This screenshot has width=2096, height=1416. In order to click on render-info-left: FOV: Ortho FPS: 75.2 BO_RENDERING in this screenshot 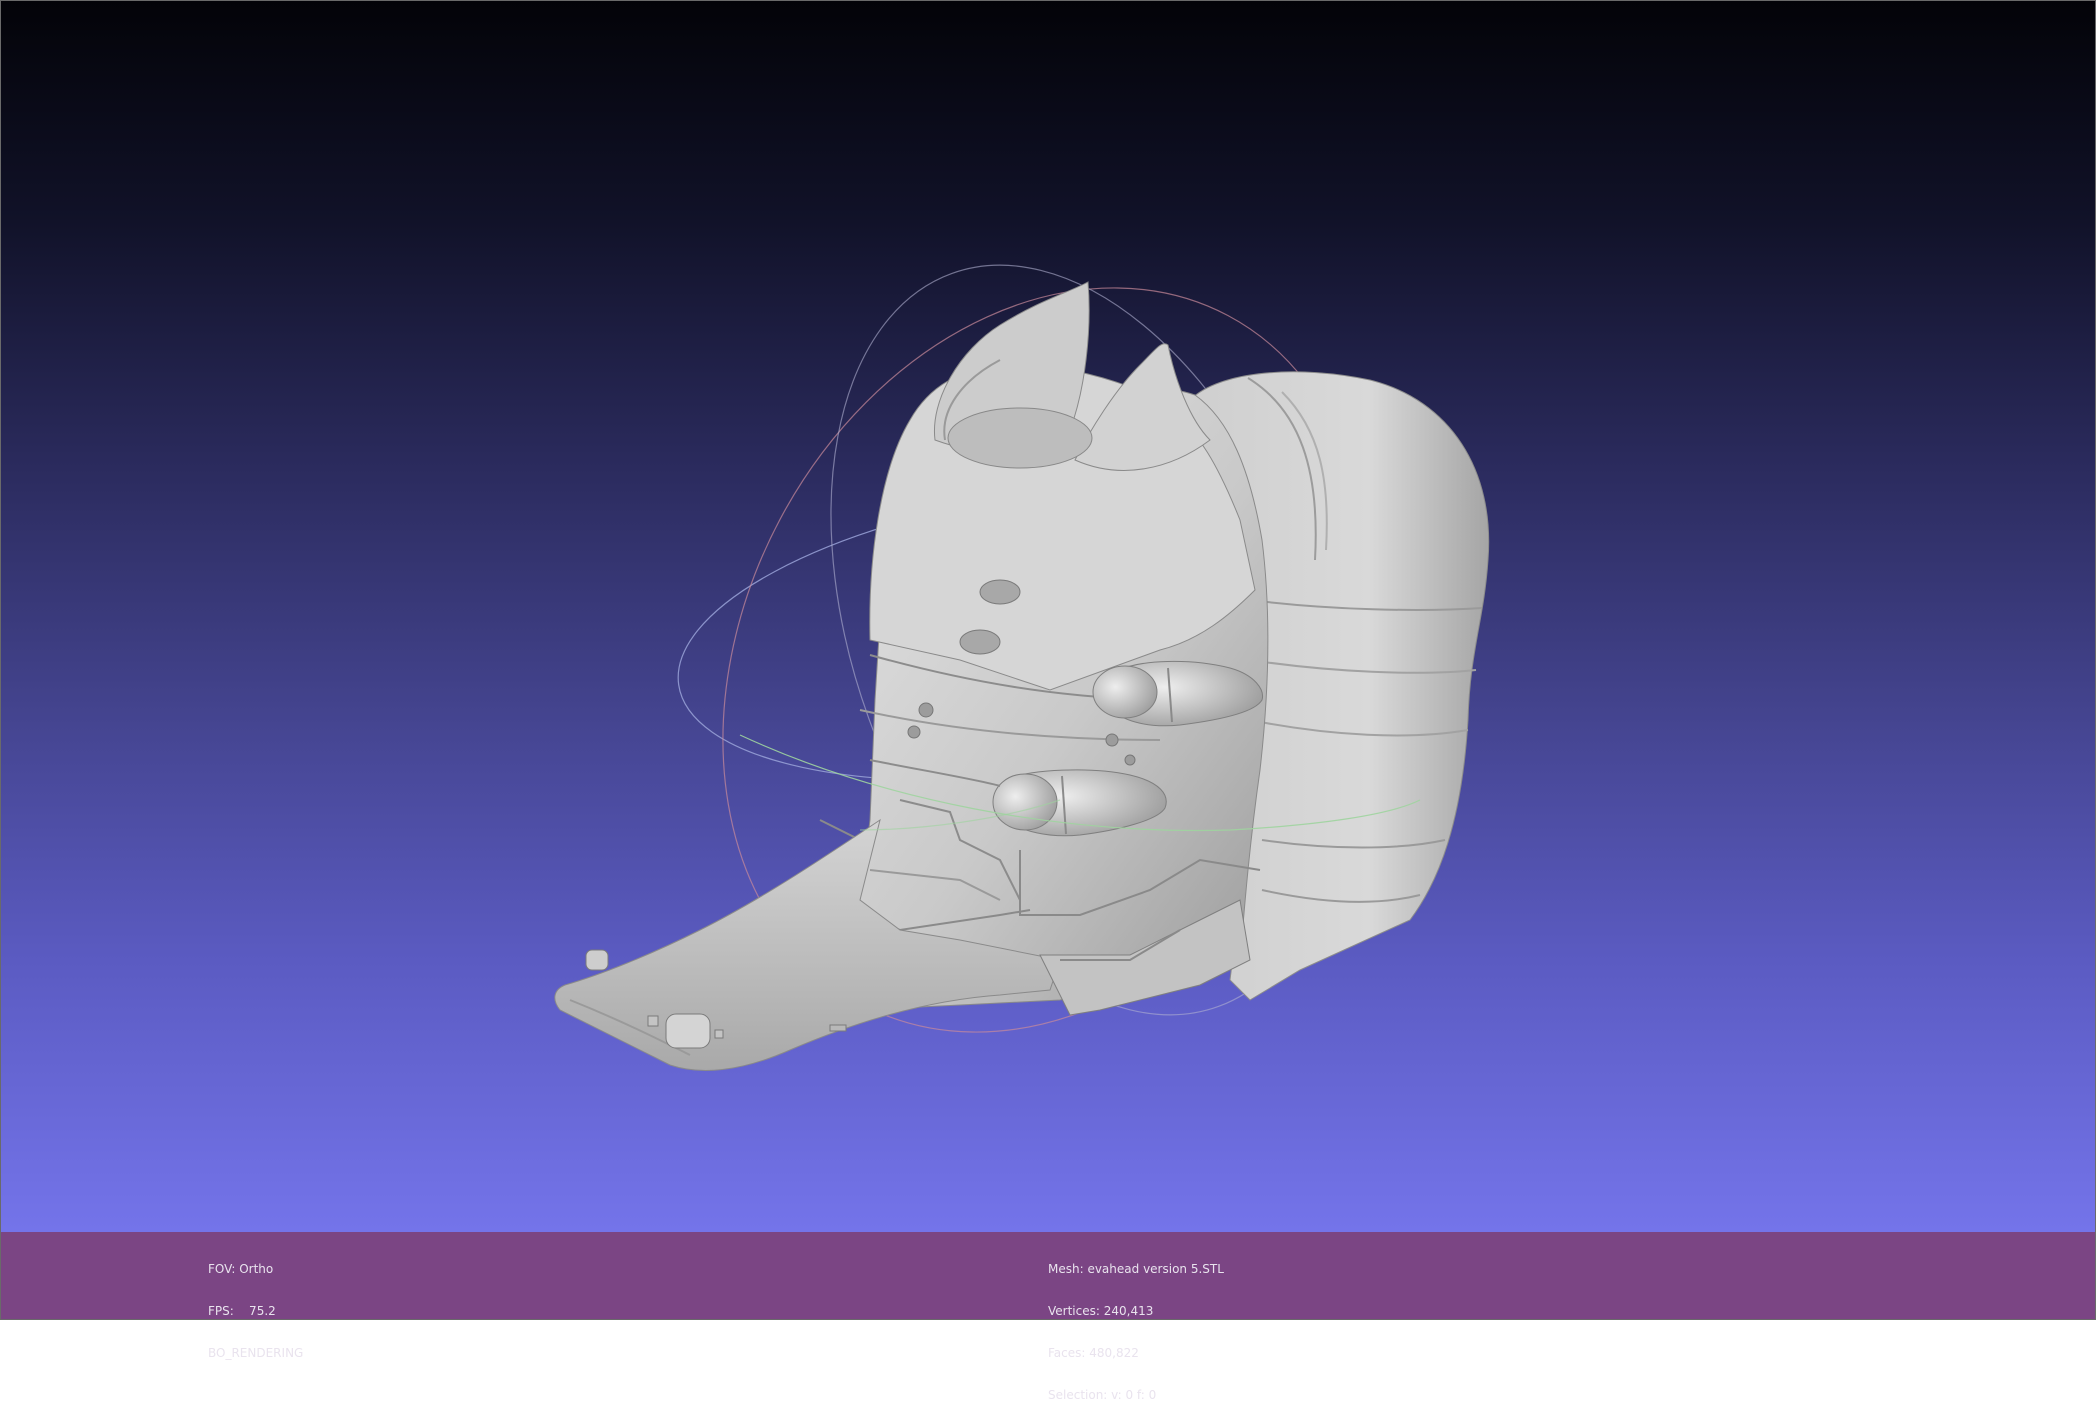, I will do `click(255, 1304)`.